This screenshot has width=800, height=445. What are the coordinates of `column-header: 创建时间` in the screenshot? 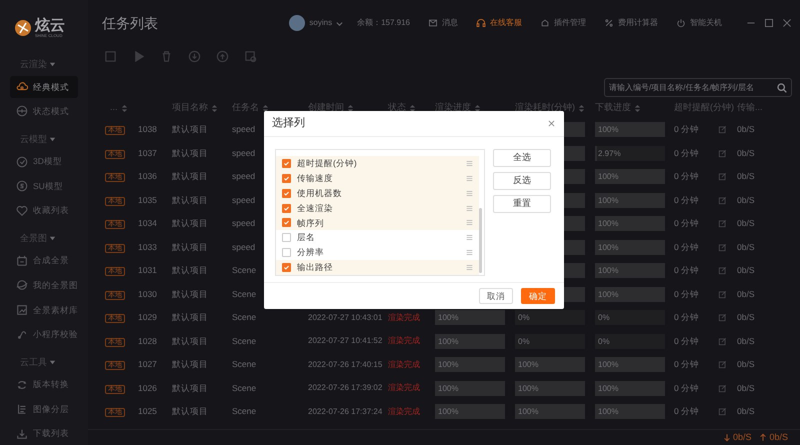 It's located at (326, 108).